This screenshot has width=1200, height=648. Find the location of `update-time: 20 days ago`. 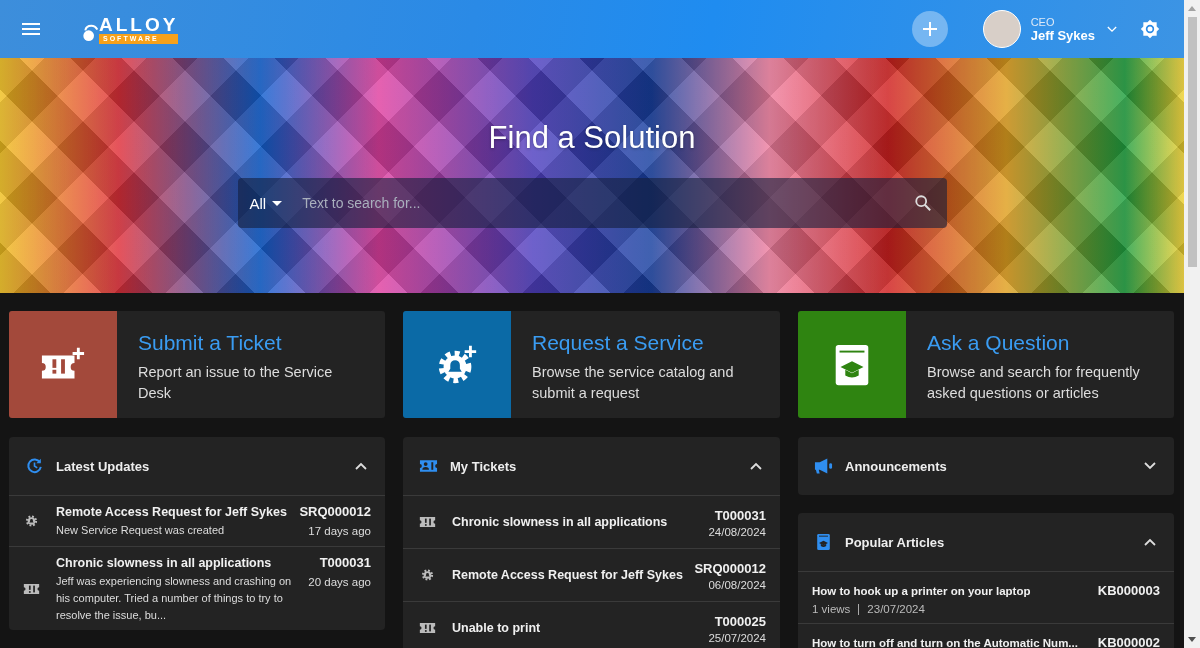

update-time: 20 days ago is located at coordinates (339, 582).